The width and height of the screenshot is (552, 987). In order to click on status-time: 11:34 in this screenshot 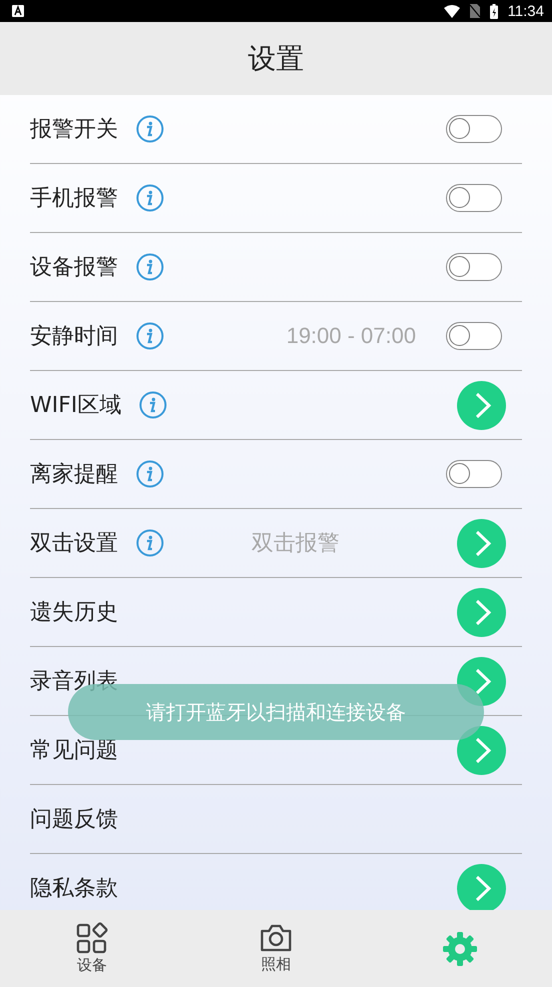, I will do `click(526, 11)`.